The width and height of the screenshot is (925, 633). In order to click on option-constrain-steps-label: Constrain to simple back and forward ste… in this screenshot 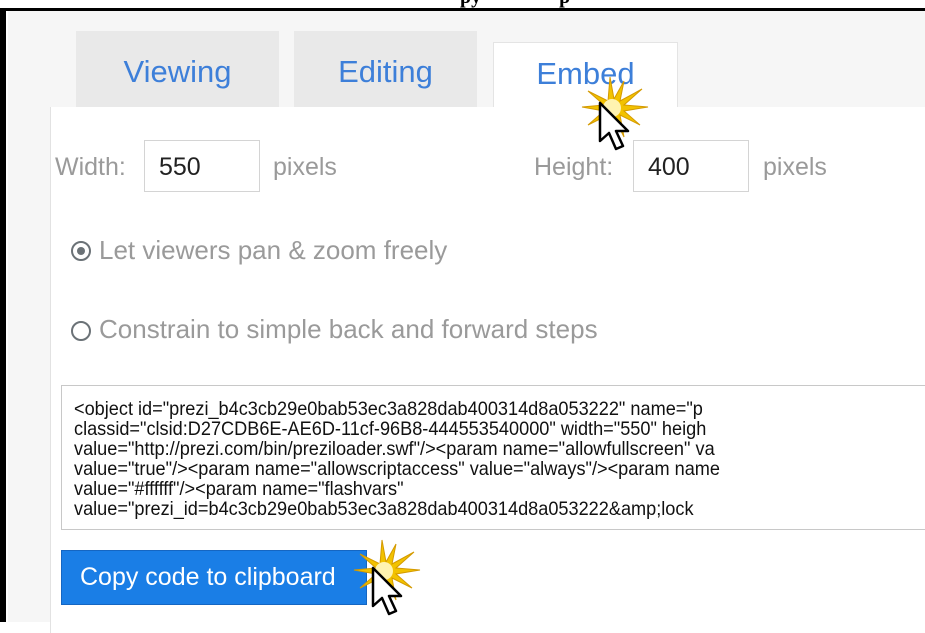, I will do `click(348, 329)`.